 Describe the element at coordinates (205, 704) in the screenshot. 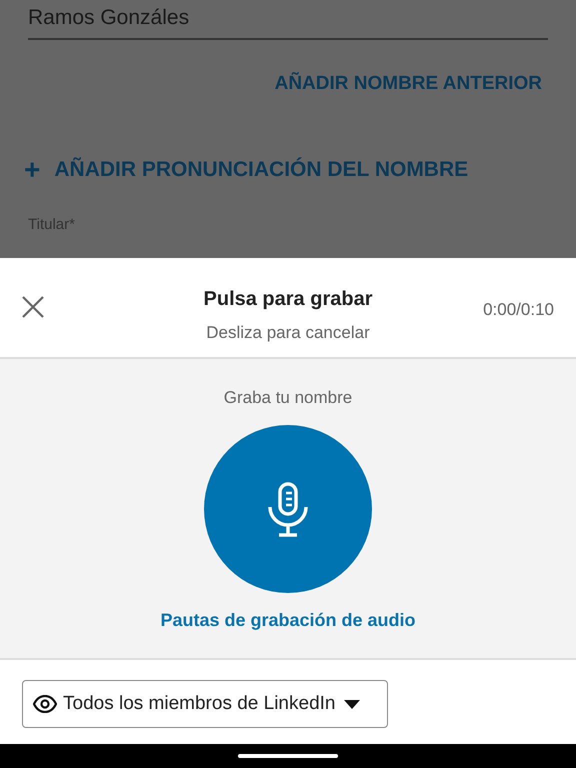

I see `visibility-dropdown: Todos los miembros de LinkedIn` at that location.